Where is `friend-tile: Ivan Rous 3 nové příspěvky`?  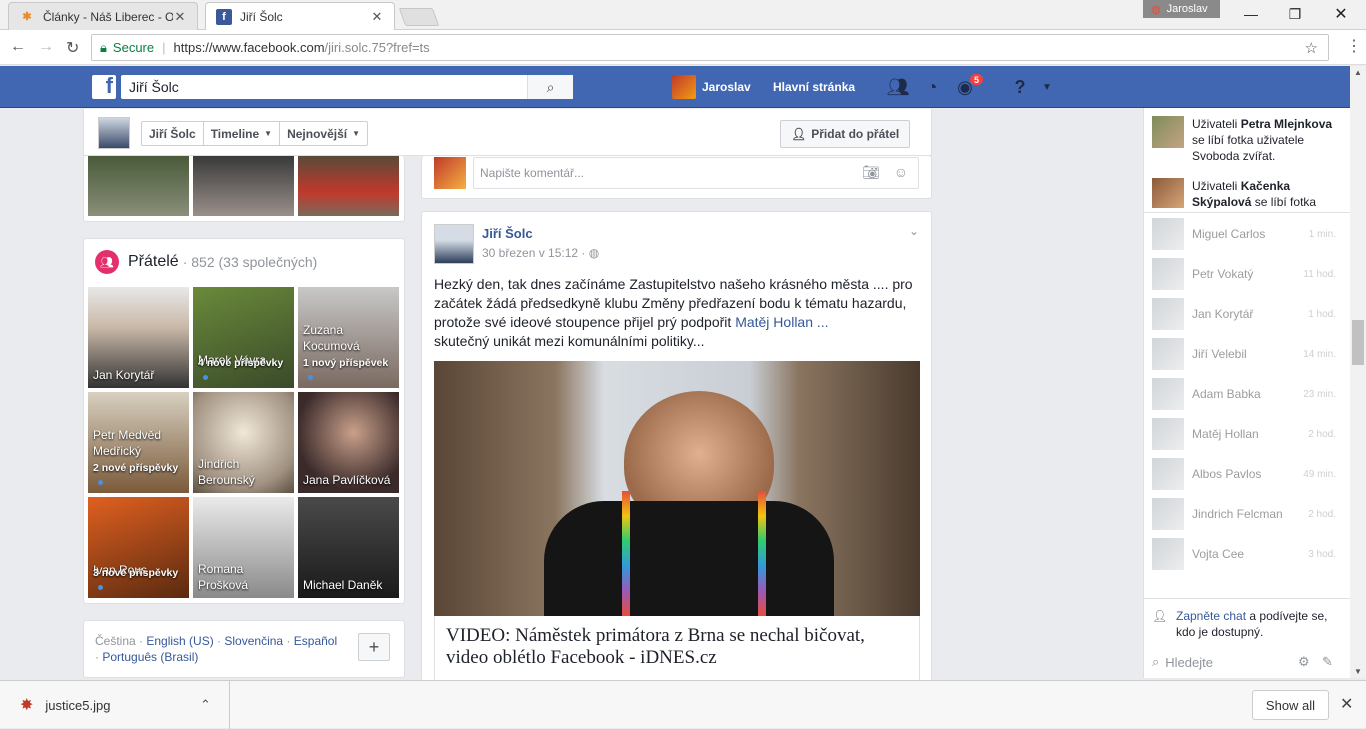 friend-tile: Ivan Rous 3 nové příspěvky is located at coordinates (138, 547).